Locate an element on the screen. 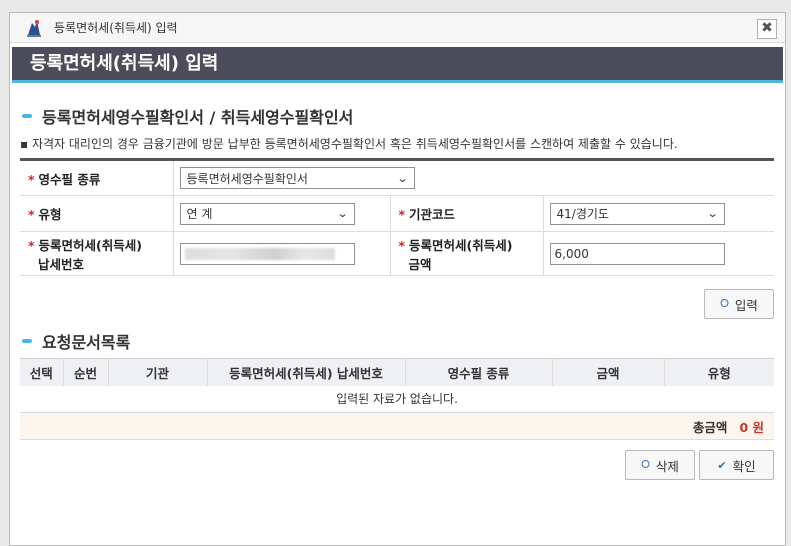  column-agency: 기관 is located at coordinates (158, 372).